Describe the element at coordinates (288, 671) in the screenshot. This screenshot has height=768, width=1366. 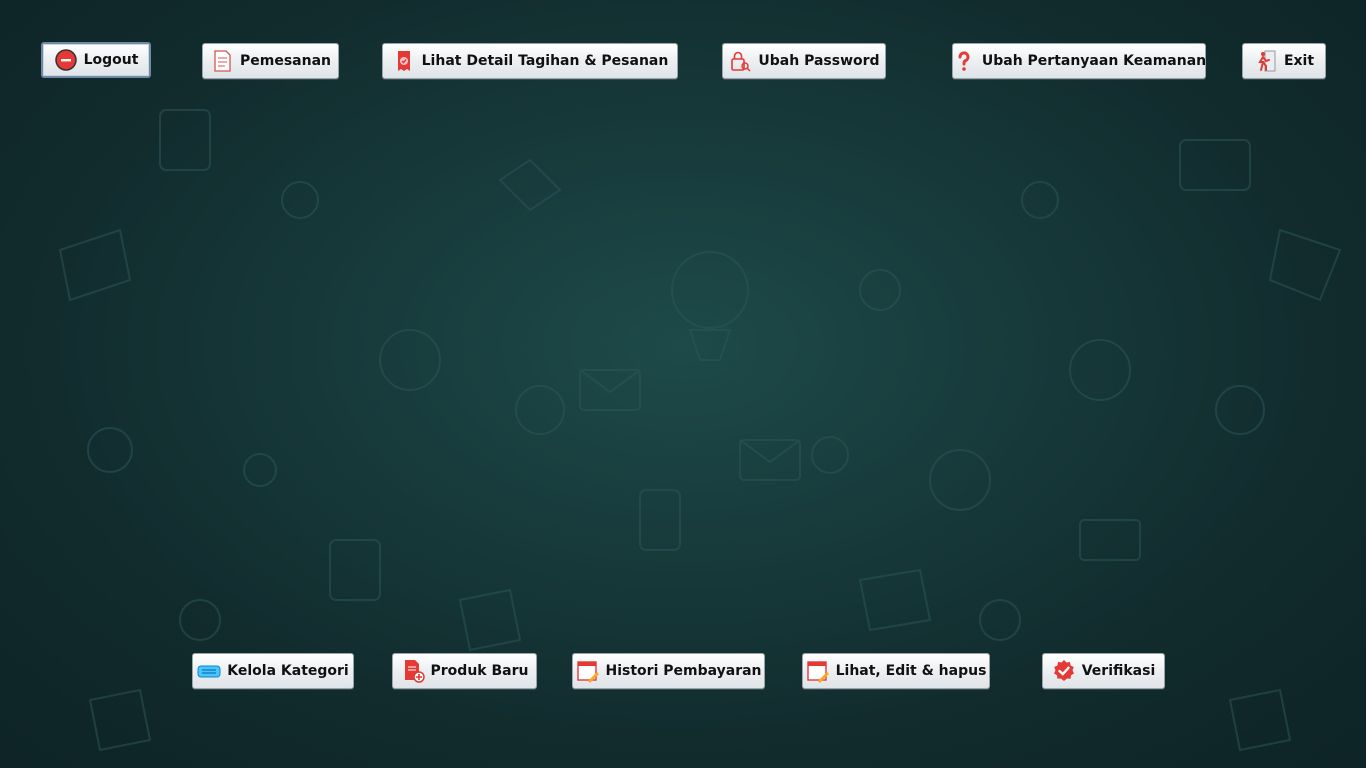
I see `kelola-kategori-label: Kelola Kategori` at that location.